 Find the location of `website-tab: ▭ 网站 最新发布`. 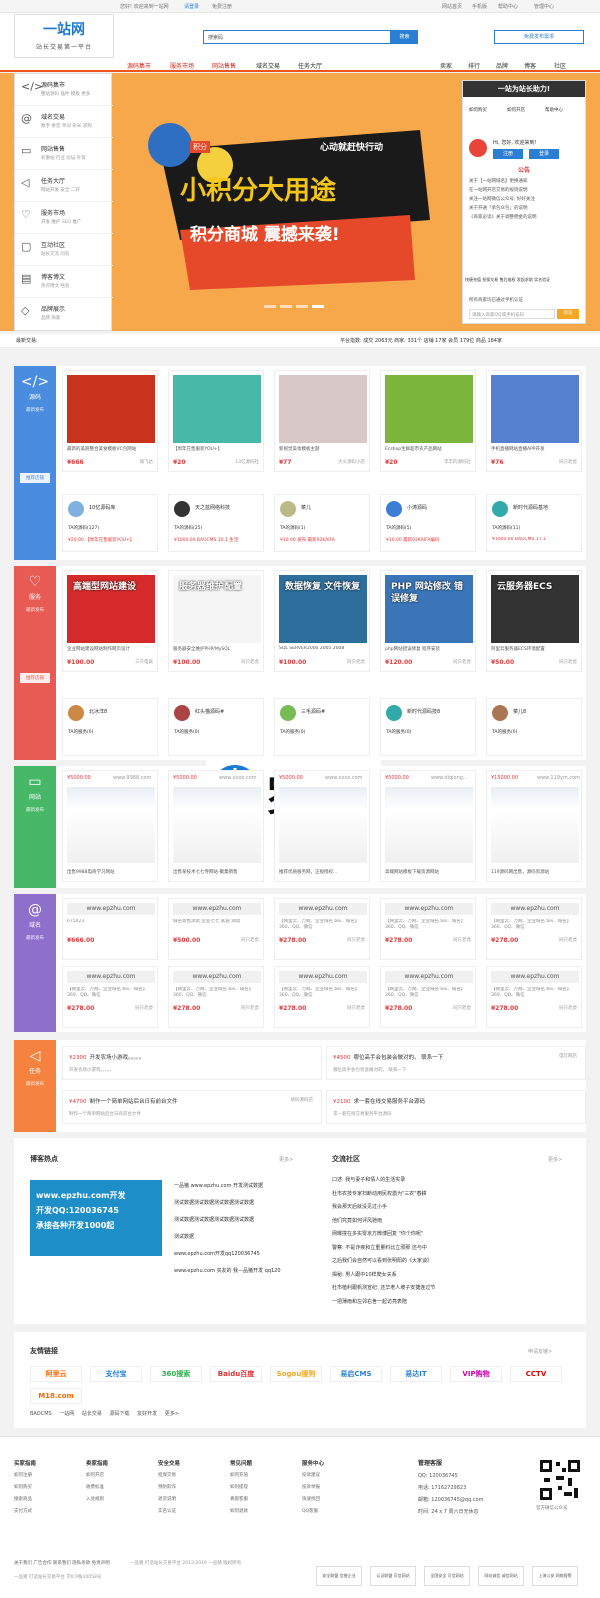

website-tab: ▭ 网站 最新发布 is located at coordinates (35, 827).